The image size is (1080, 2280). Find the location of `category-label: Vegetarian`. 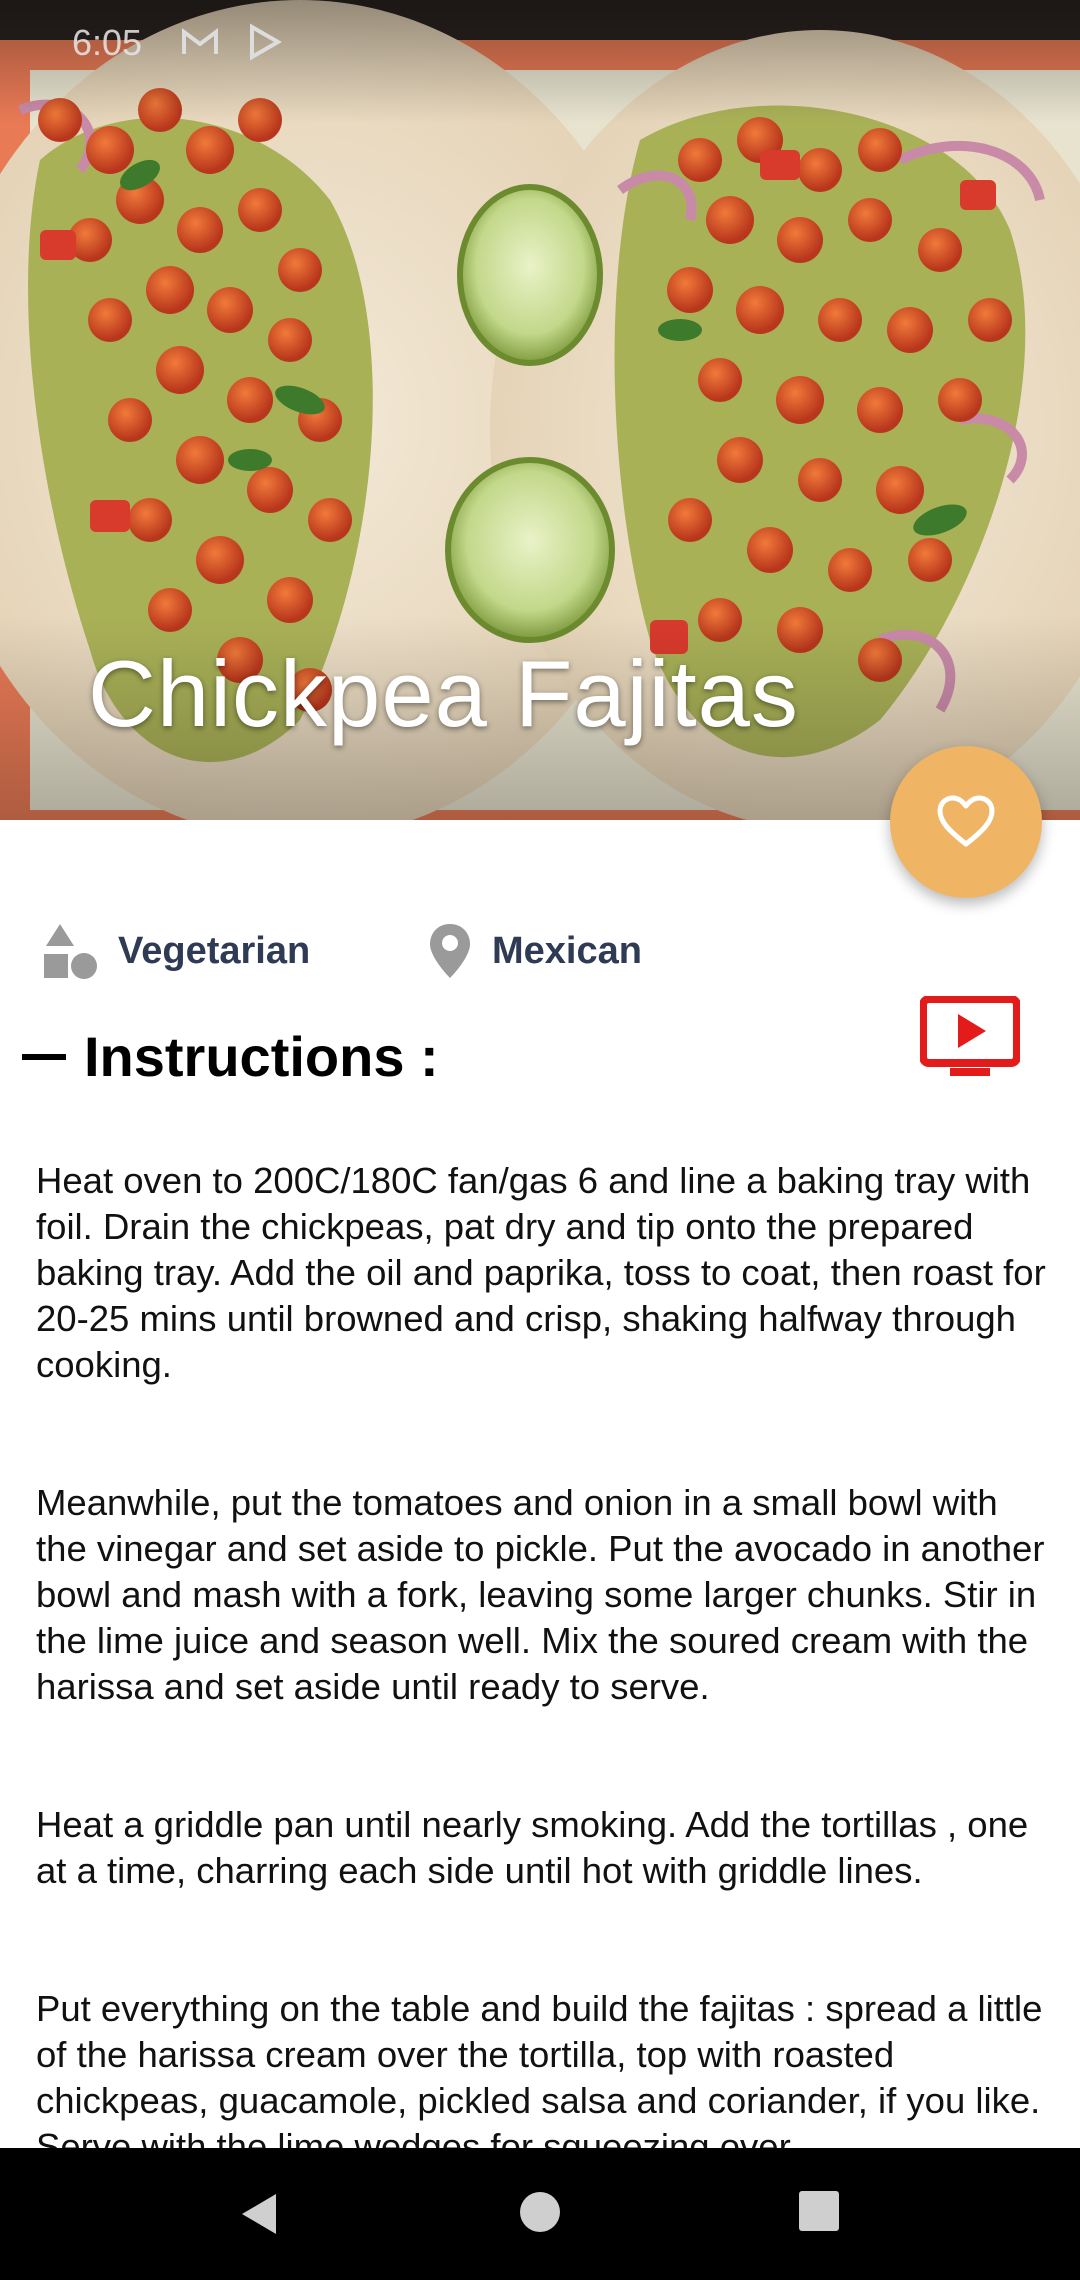

category-label: Vegetarian is located at coordinates (214, 950).